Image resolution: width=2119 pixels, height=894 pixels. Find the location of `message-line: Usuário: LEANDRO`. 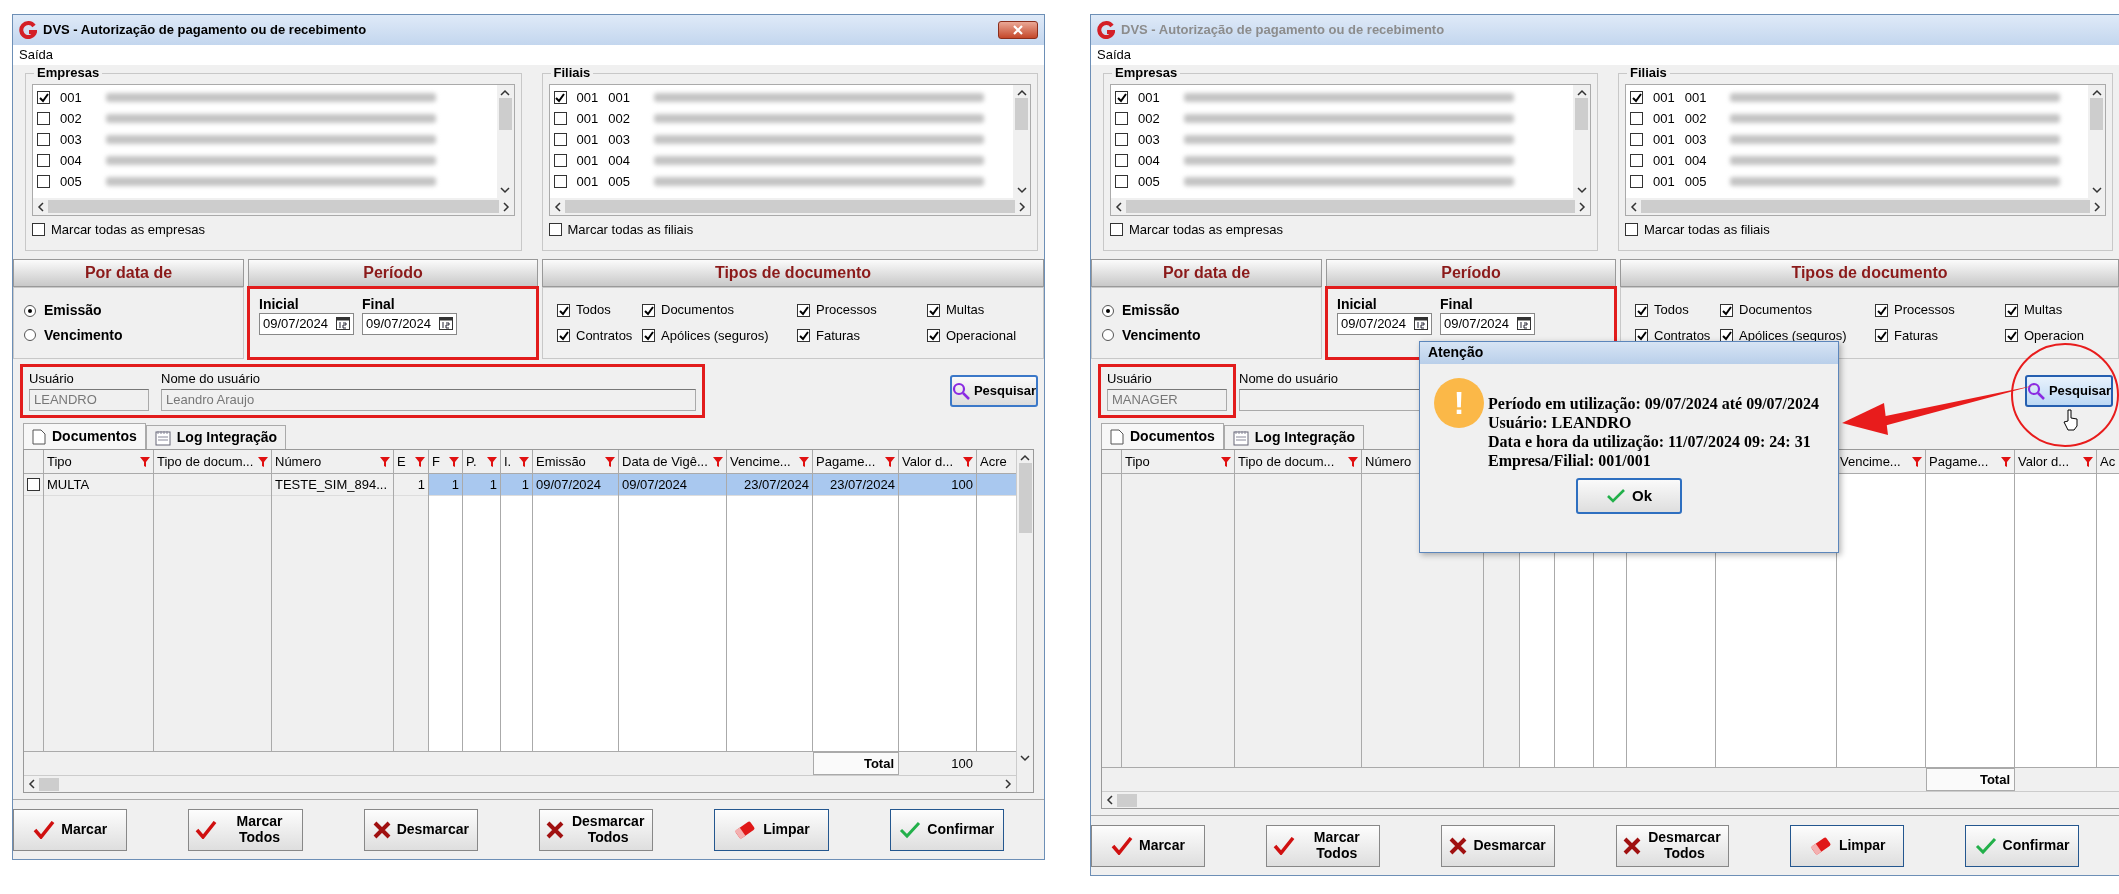

message-line: Usuário: LEANDRO is located at coordinates (1560, 422).